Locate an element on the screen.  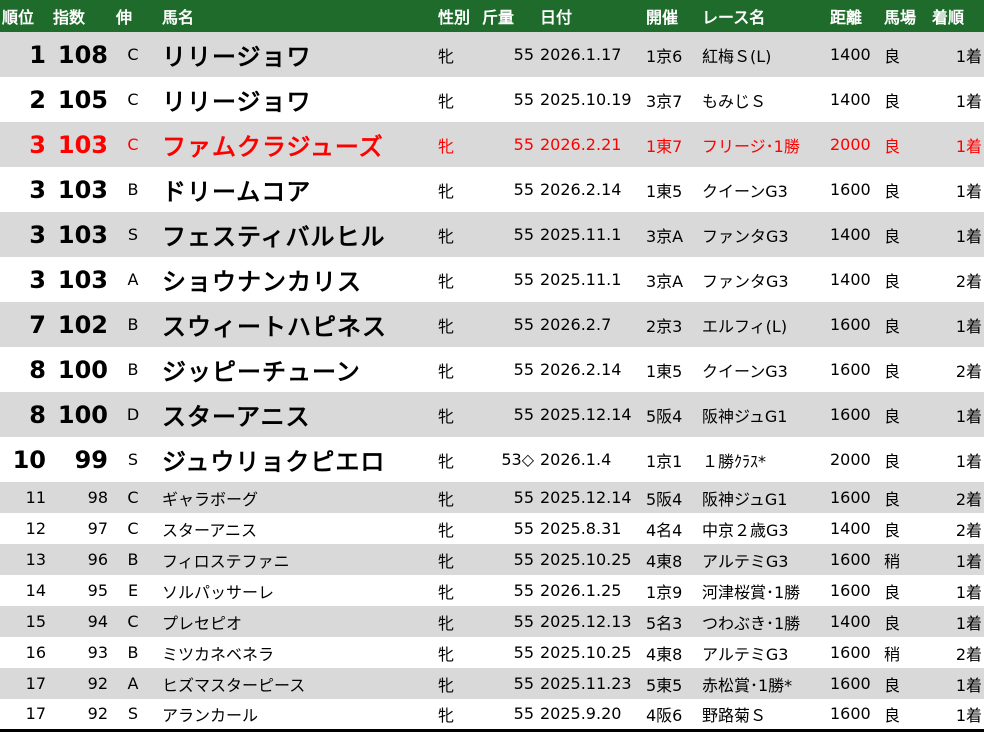
venue-cell: 2京3 is located at coordinates (664, 326).